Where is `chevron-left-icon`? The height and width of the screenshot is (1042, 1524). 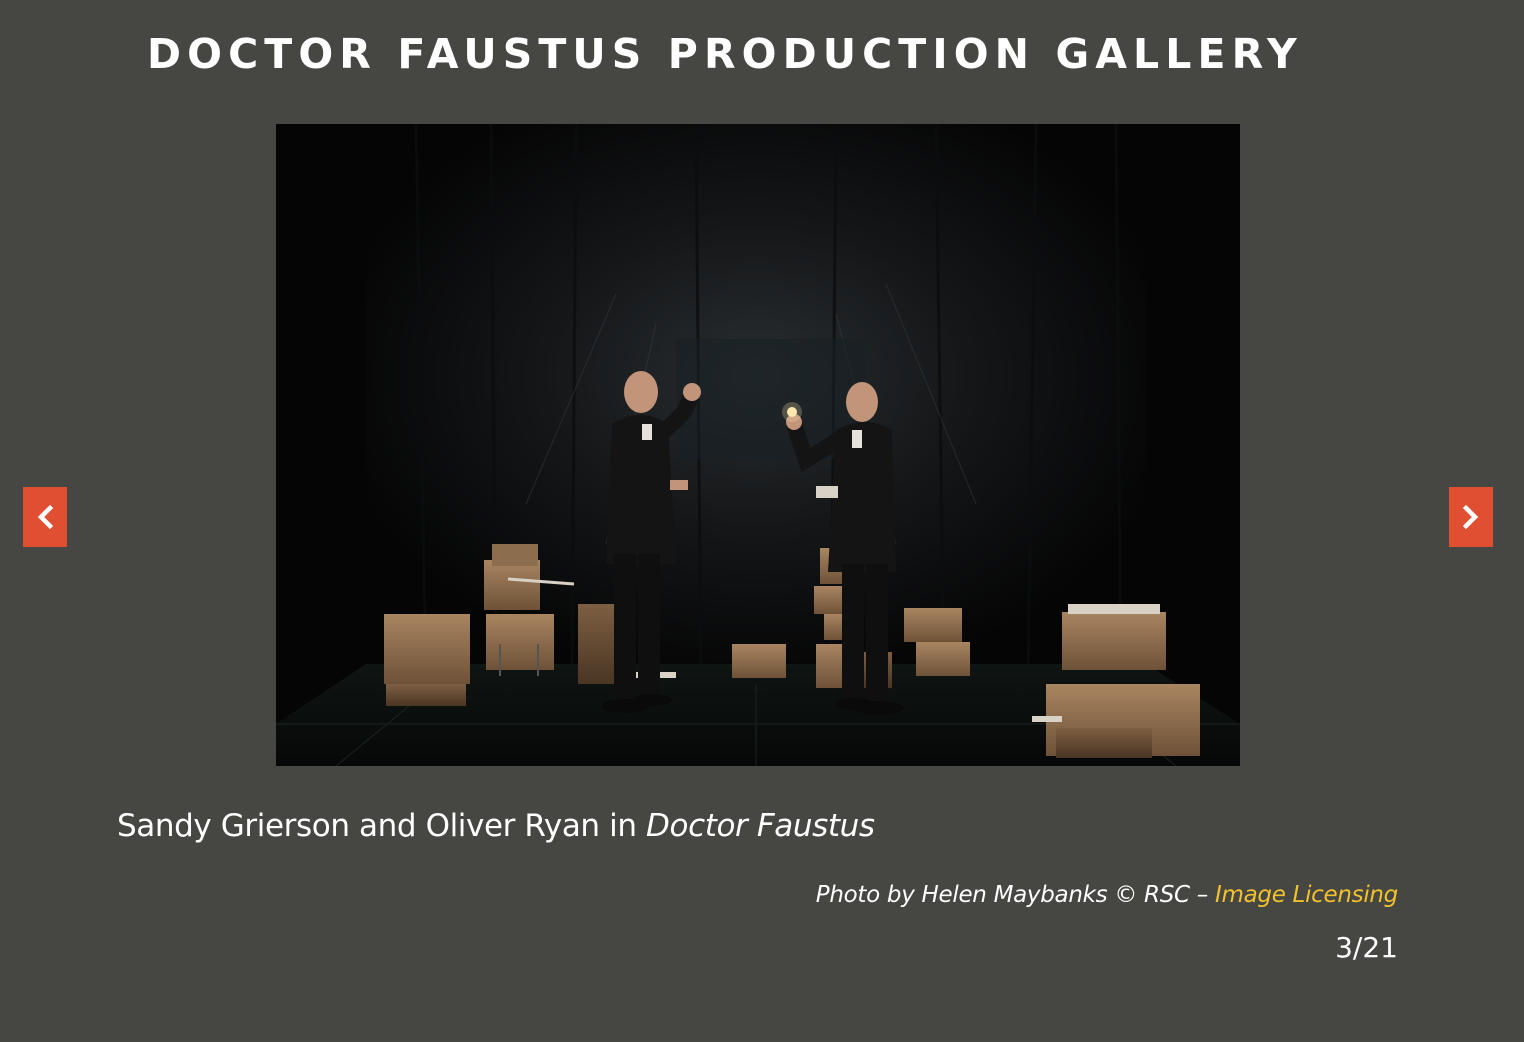
chevron-left-icon is located at coordinates (45, 517).